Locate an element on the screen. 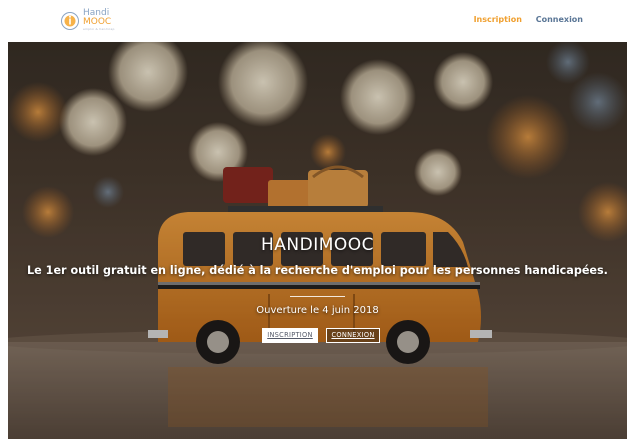  hero-opening-date: Ouverture le 4 juin 2018 is located at coordinates (317, 310).